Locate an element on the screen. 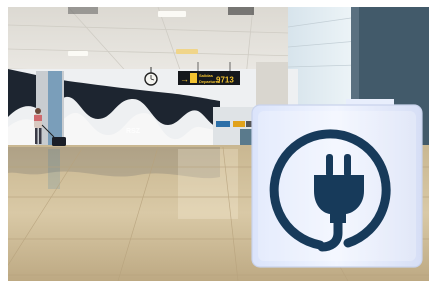  wall-logo-text: RSZ is located at coordinates (133, 131).